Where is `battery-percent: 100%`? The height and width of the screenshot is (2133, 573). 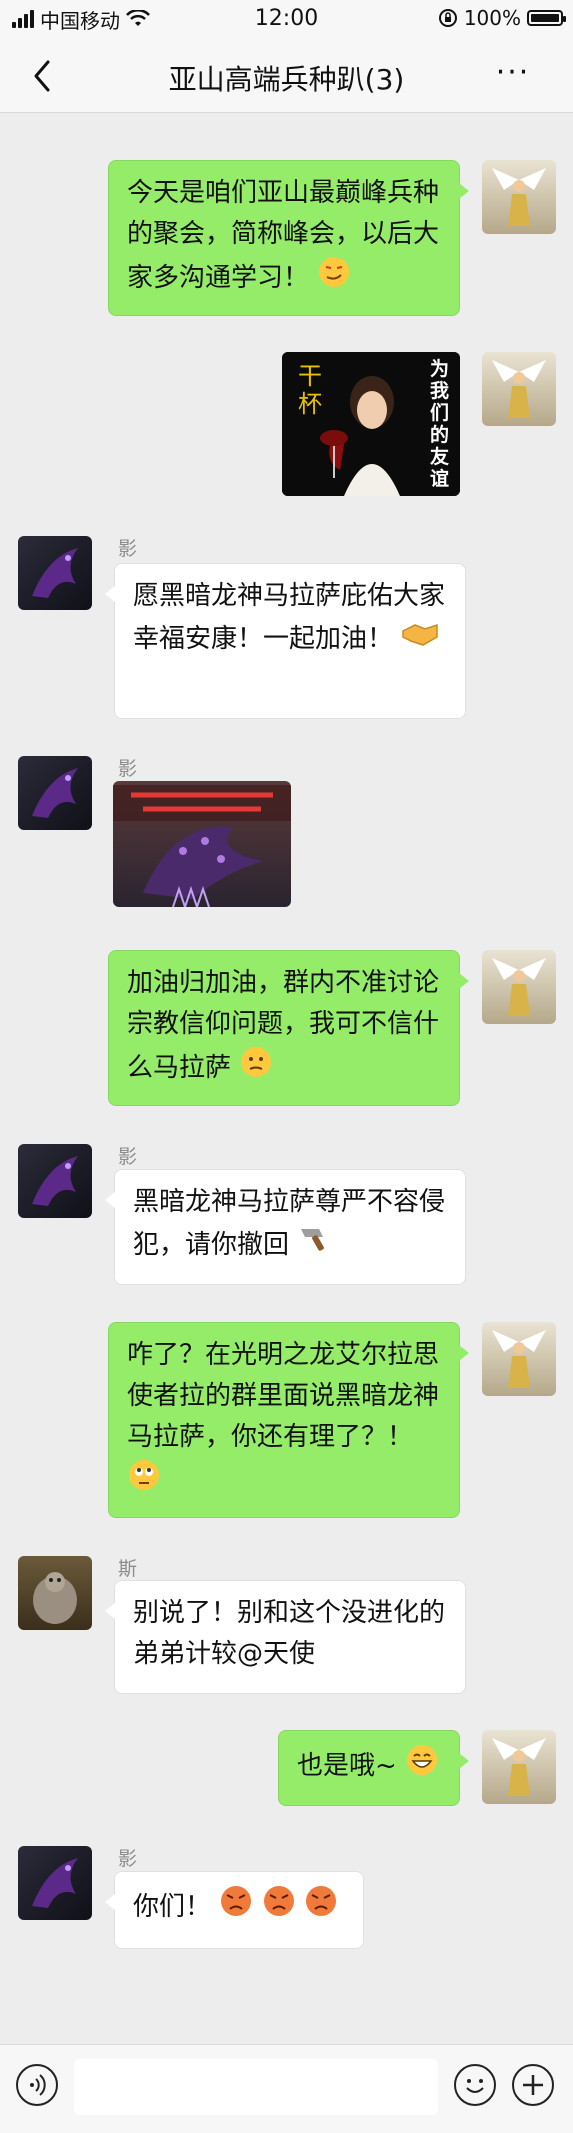 battery-percent: 100% is located at coordinates (492, 18).